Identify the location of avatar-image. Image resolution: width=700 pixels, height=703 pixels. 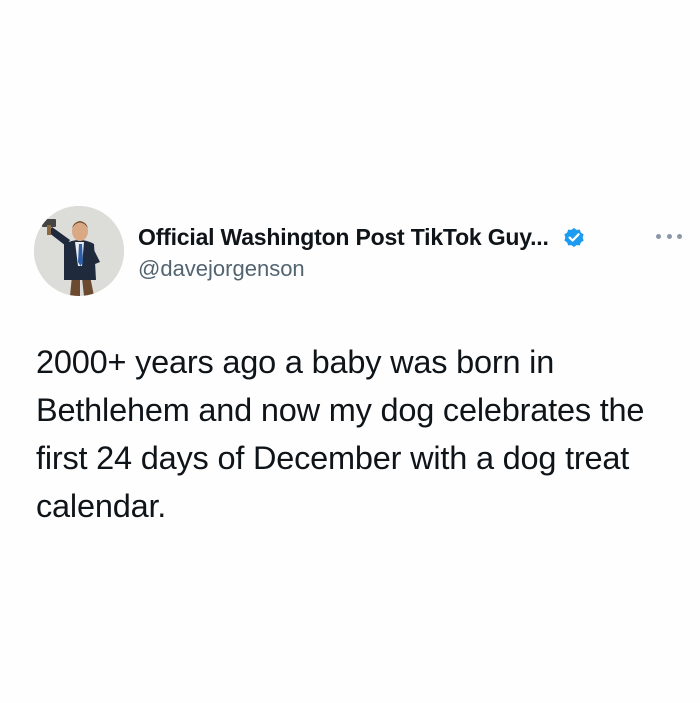
(79, 251).